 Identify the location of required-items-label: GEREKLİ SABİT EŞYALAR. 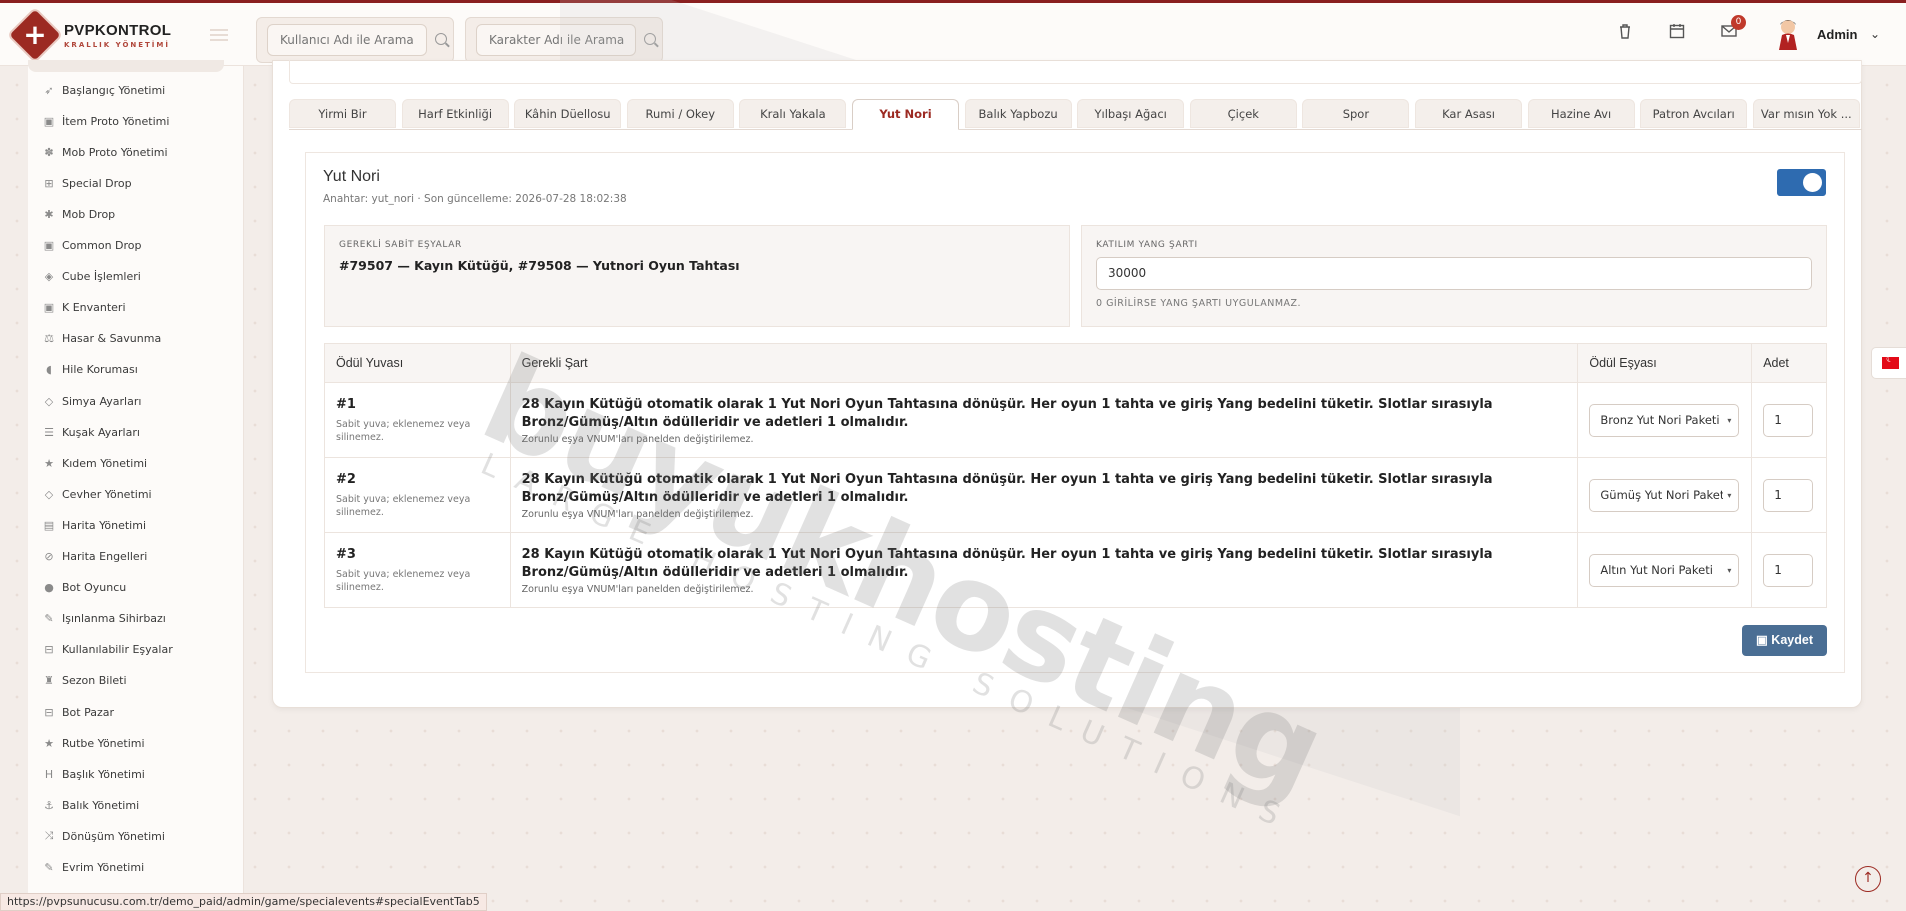
(400, 245).